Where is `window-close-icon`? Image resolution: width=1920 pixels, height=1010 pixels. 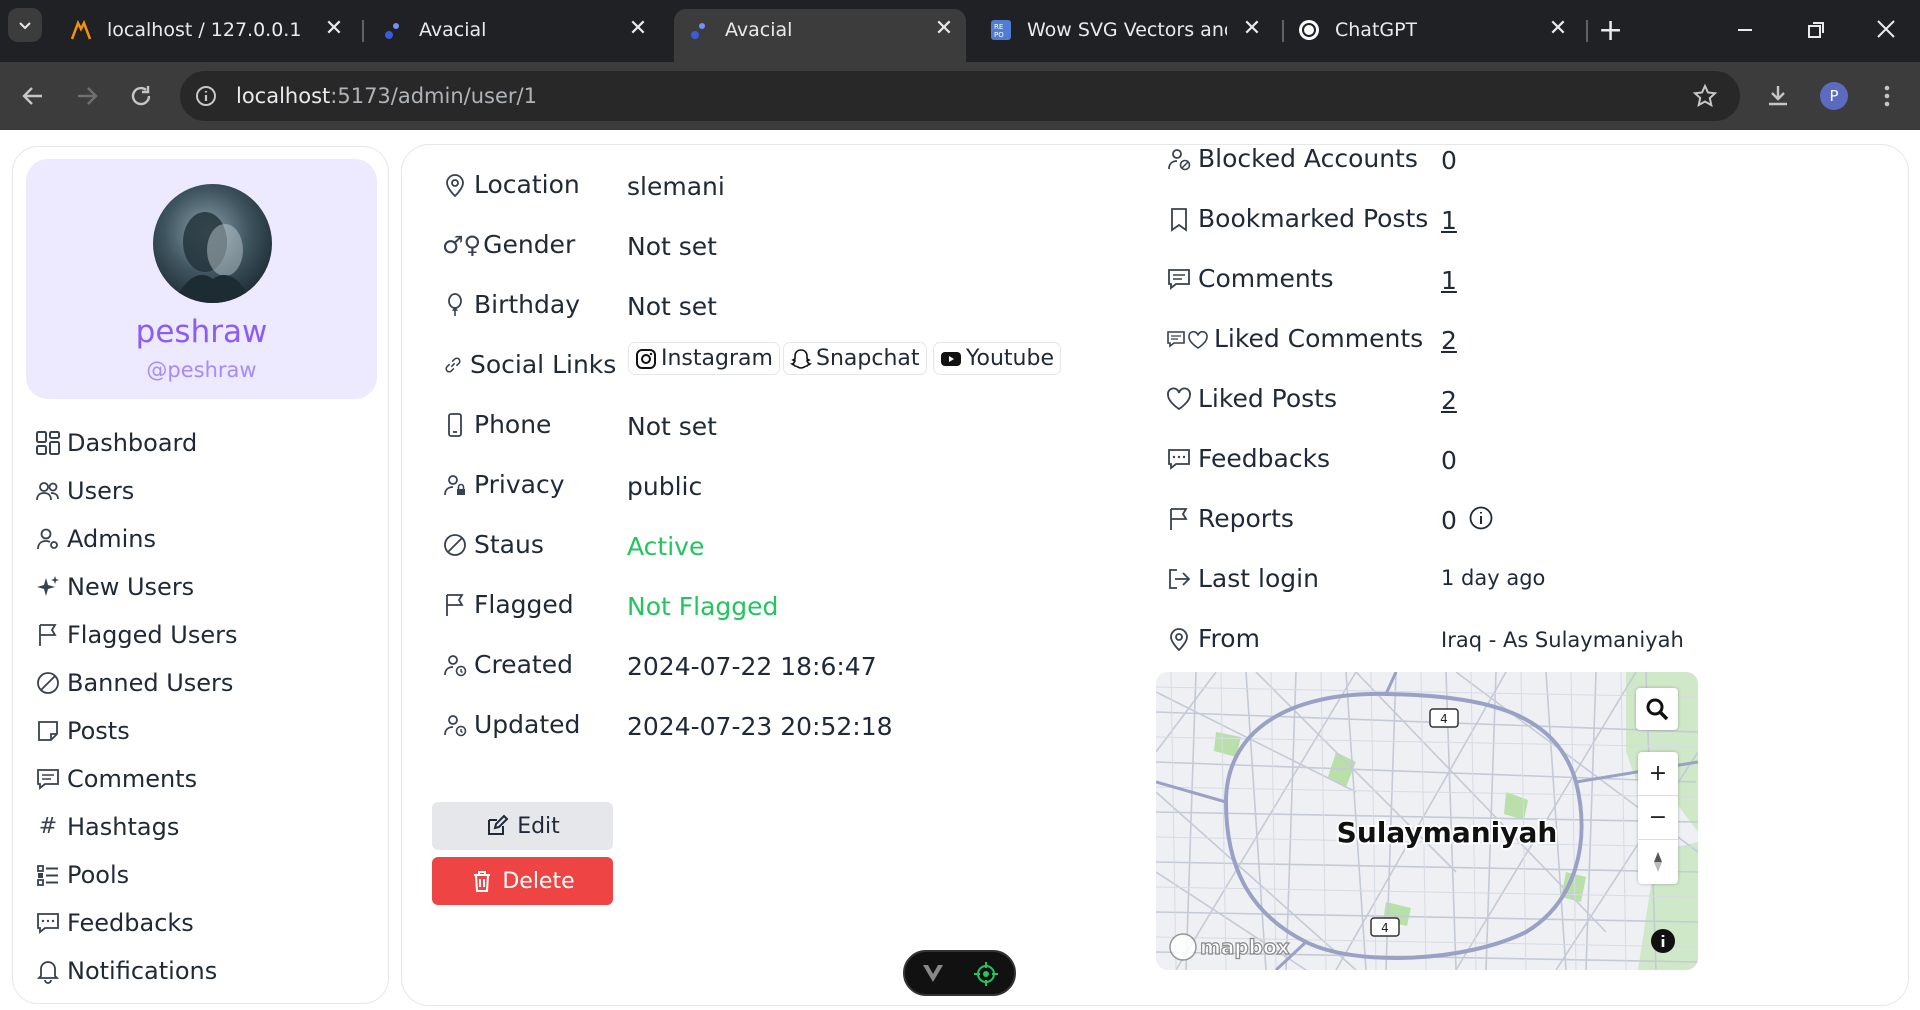
window-close-icon is located at coordinates (1886, 29).